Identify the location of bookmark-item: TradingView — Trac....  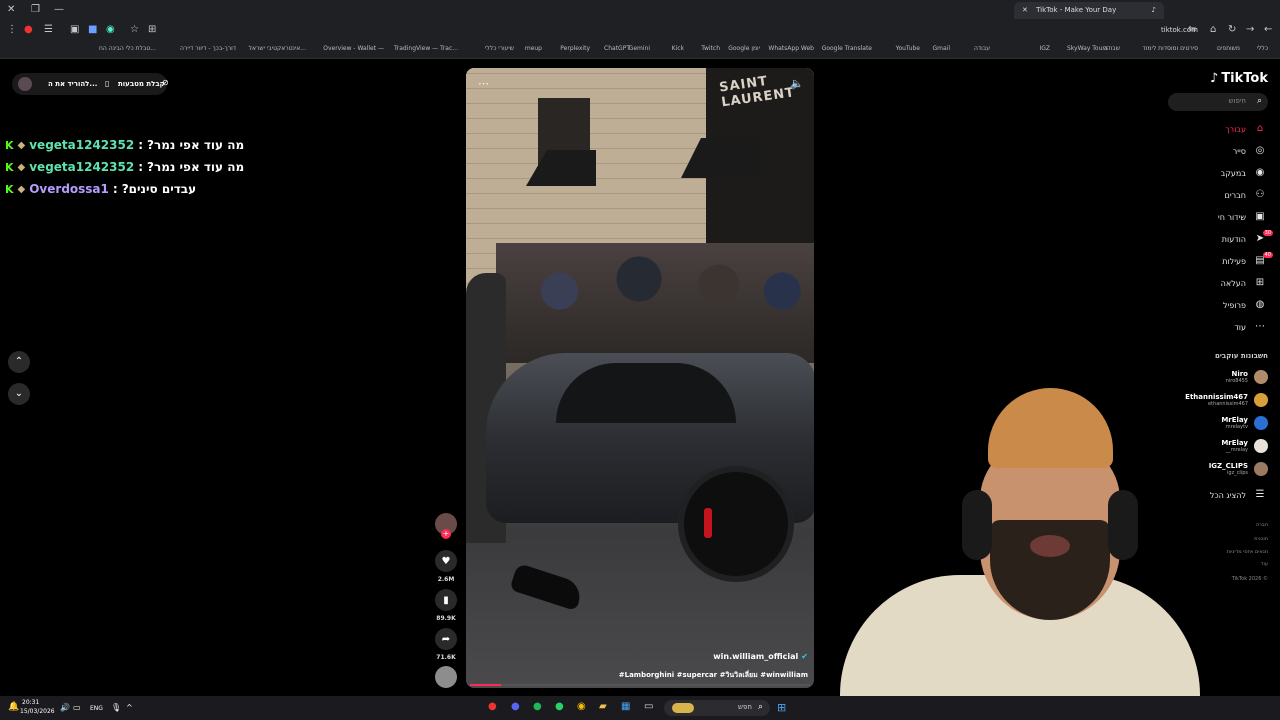
(426, 48).